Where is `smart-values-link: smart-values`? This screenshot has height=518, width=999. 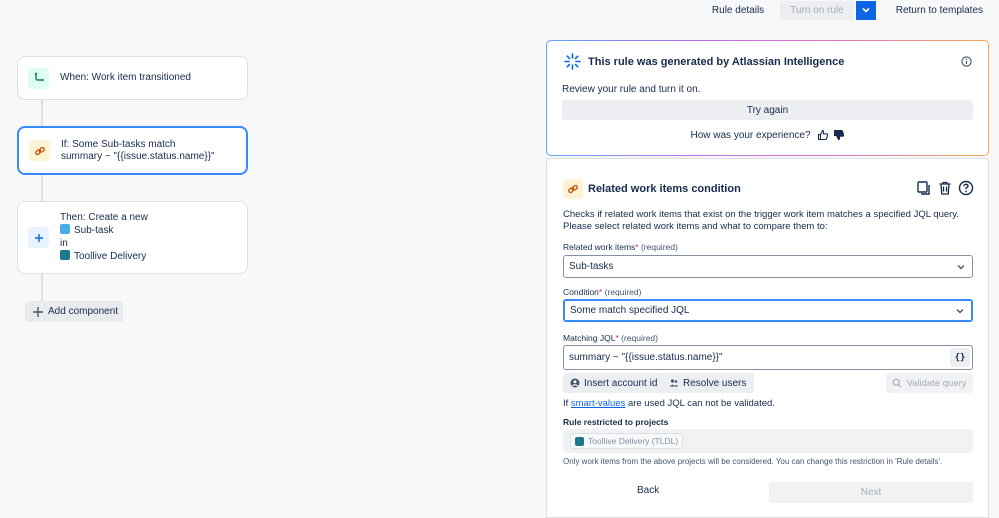 smart-values-link: smart-values is located at coordinates (598, 403).